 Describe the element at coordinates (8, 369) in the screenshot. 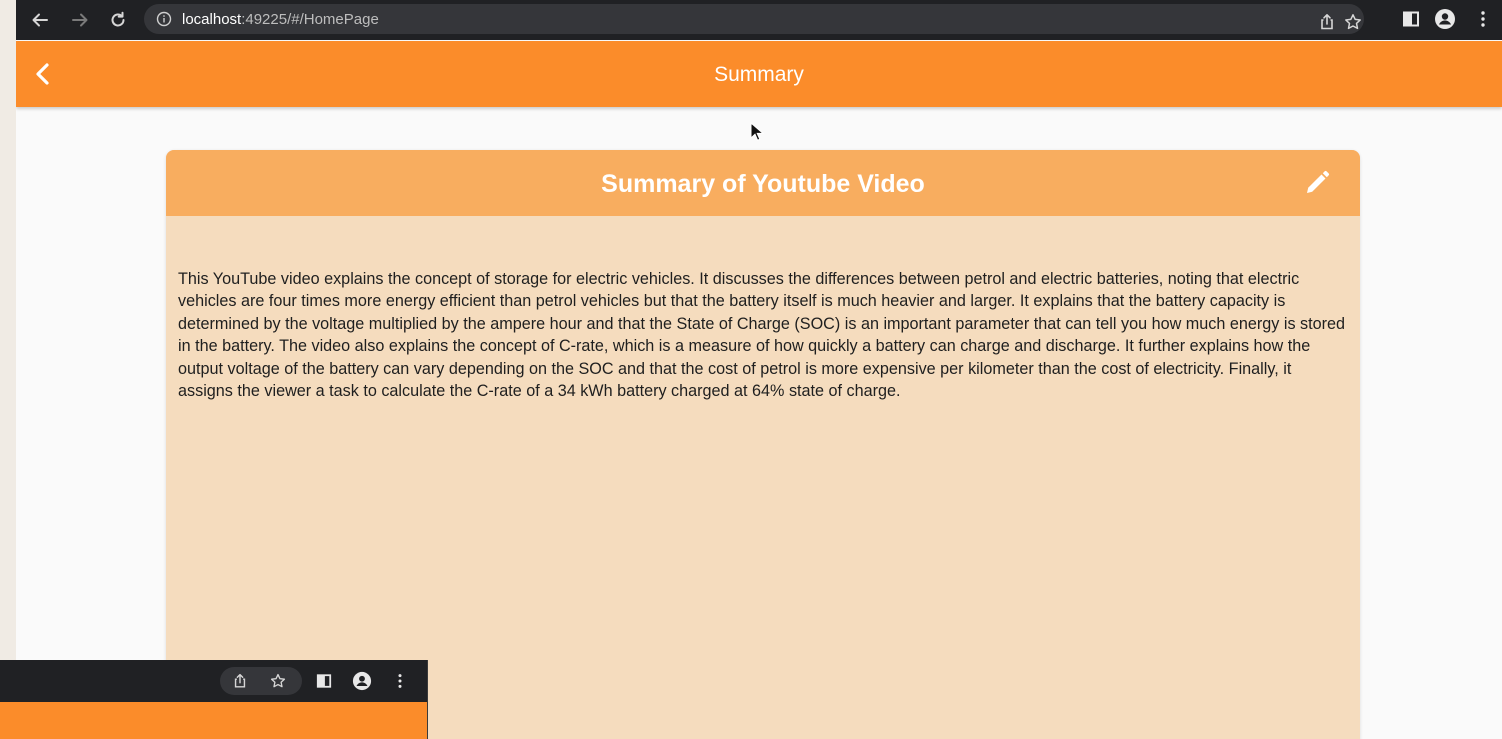

I see `desktop-background` at that location.